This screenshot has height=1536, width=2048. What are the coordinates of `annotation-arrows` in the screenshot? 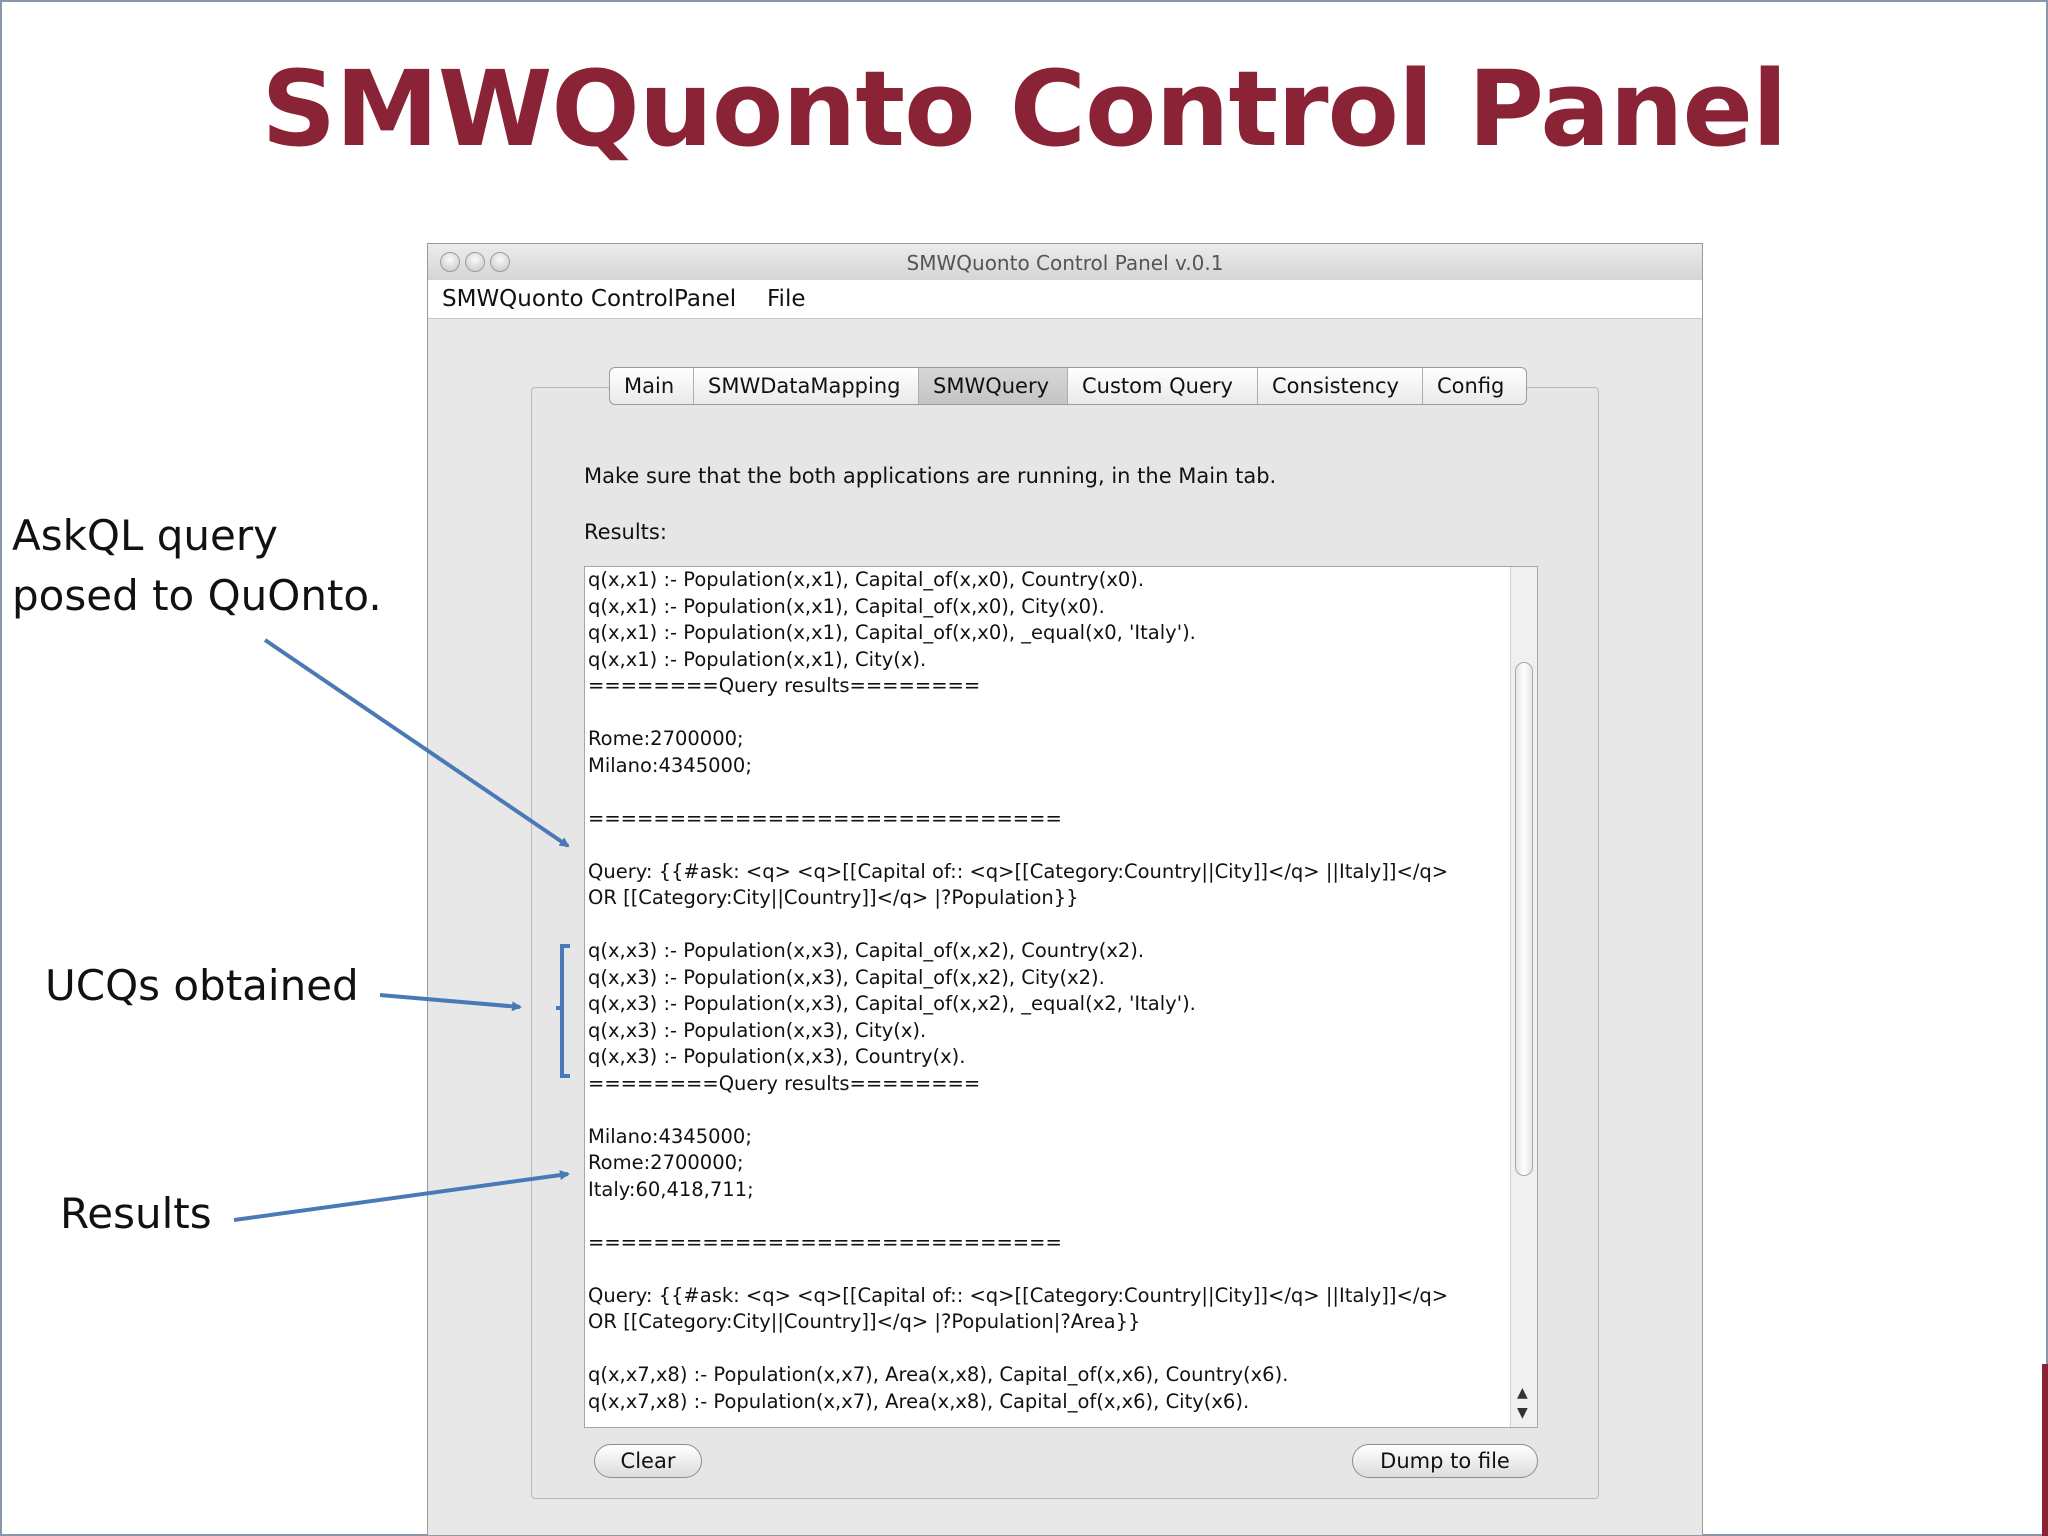 It's located at (401, 930).